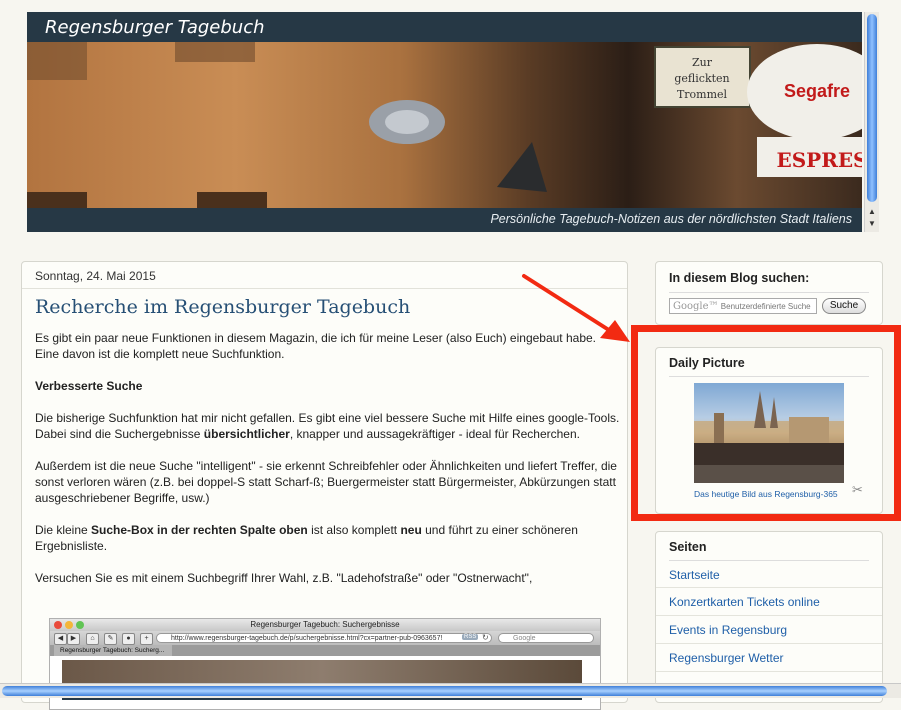  I want to click on rss-badge: RSS, so click(470, 637).